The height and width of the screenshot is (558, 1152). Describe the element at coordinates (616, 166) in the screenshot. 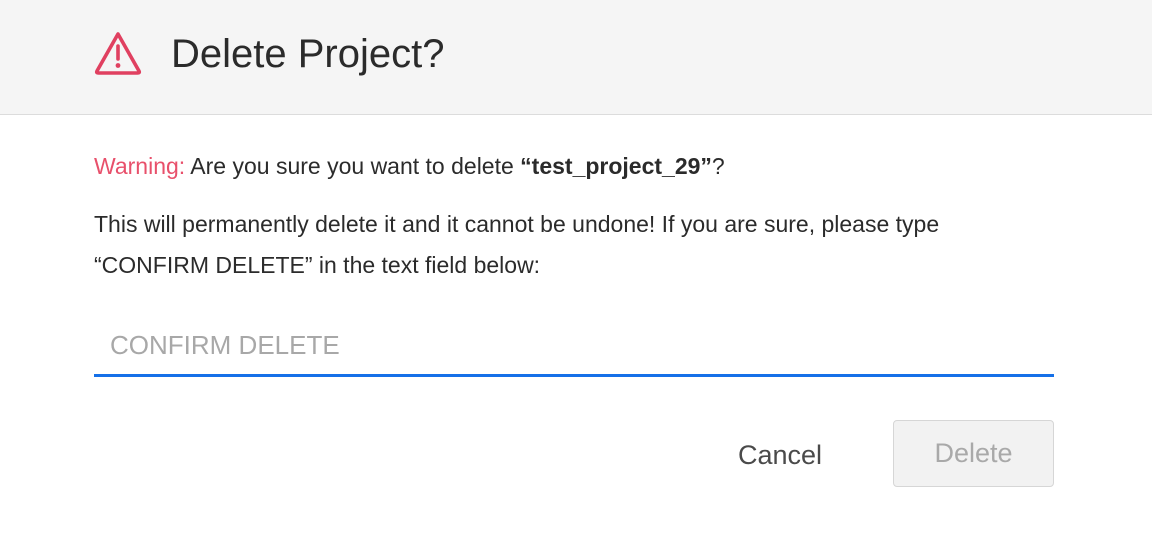

I see `project-name: “test_project_29”` at that location.